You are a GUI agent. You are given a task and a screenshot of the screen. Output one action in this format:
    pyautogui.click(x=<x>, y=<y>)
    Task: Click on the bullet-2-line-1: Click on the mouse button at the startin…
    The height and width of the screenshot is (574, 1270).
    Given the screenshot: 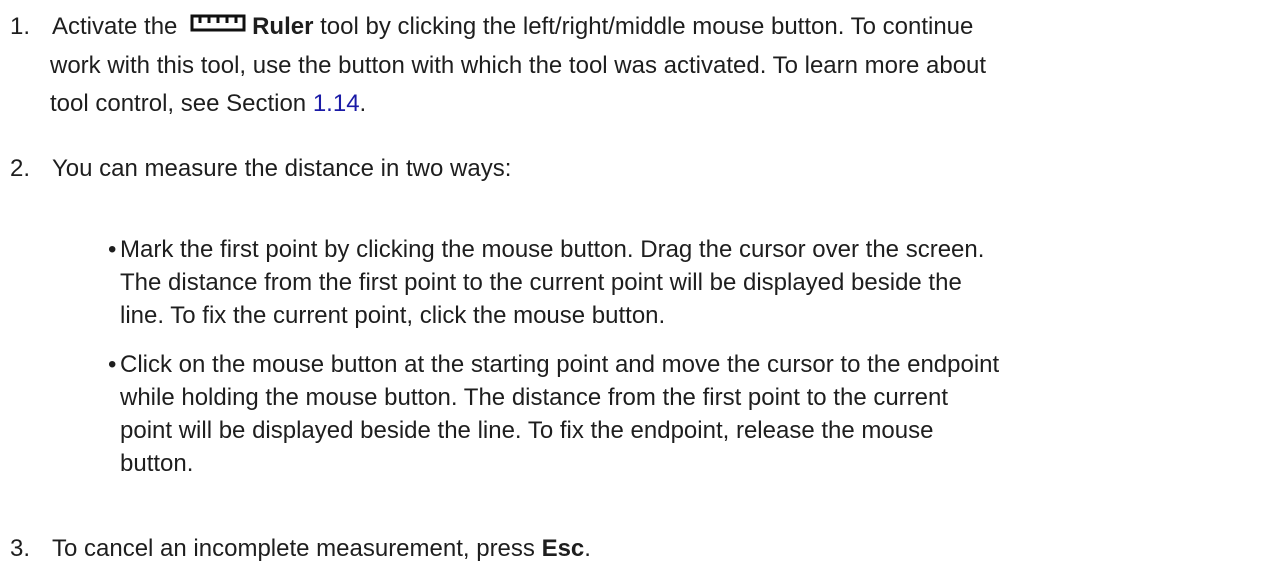 What is the action you would take?
    pyautogui.click(x=560, y=364)
    